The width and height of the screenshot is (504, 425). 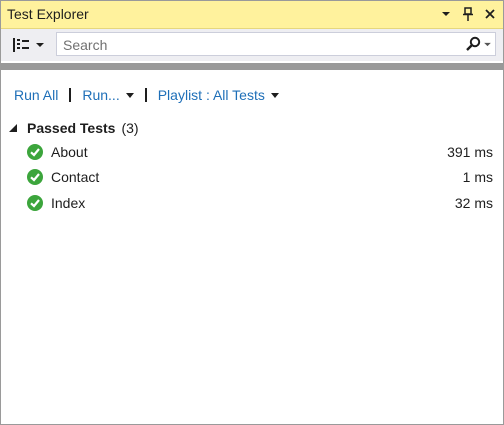 I want to click on group-count: (3), so click(x=130, y=128).